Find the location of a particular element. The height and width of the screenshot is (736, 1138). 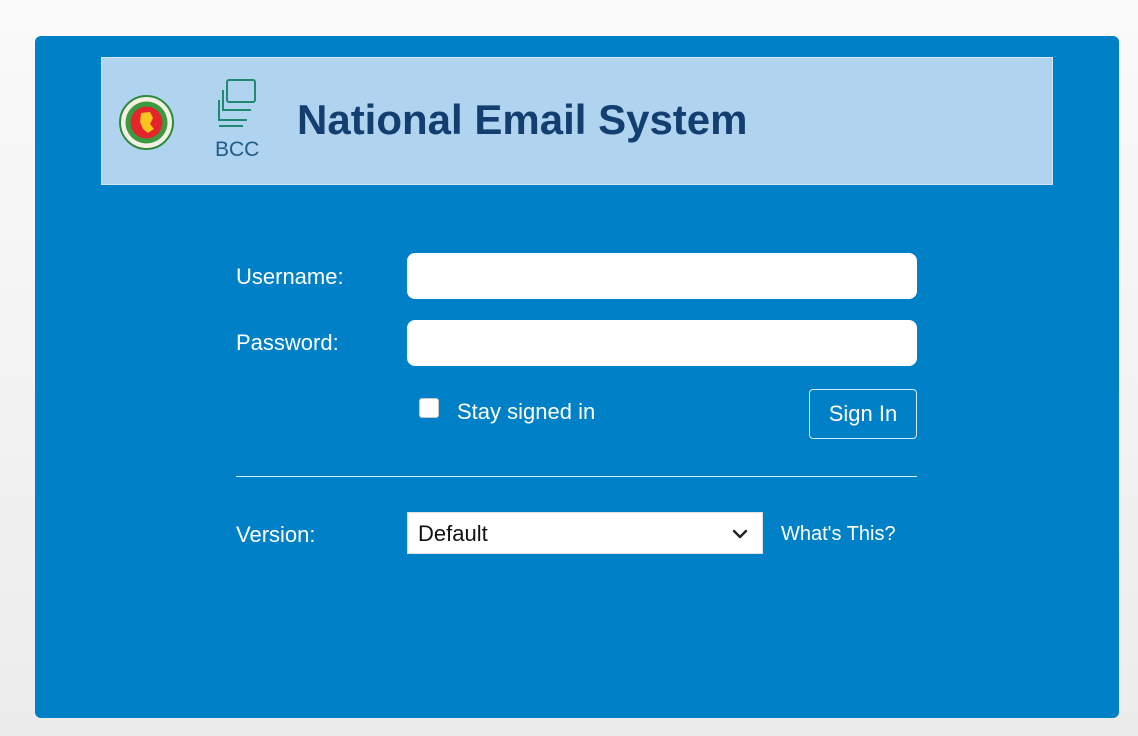

header-banner: BCC National Email System is located at coordinates (577, 121).